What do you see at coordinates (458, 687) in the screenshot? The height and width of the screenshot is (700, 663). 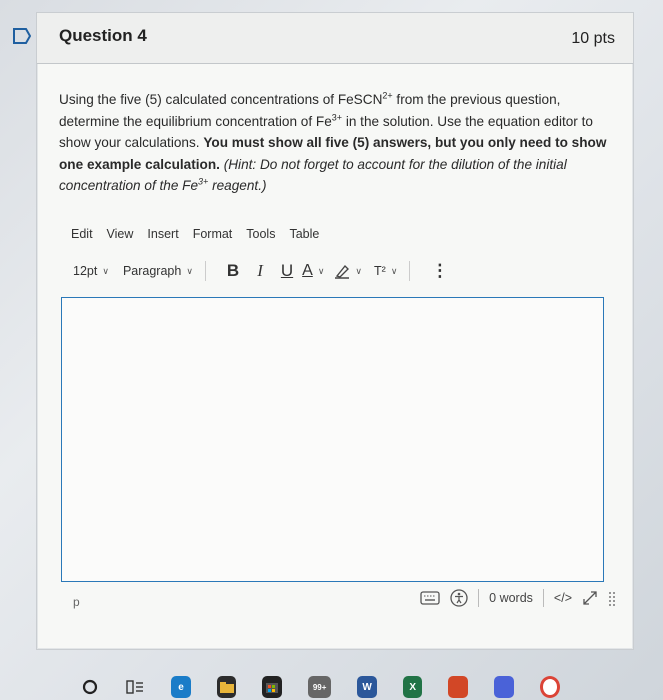 I see `office-app-icon` at bounding box center [458, 687].